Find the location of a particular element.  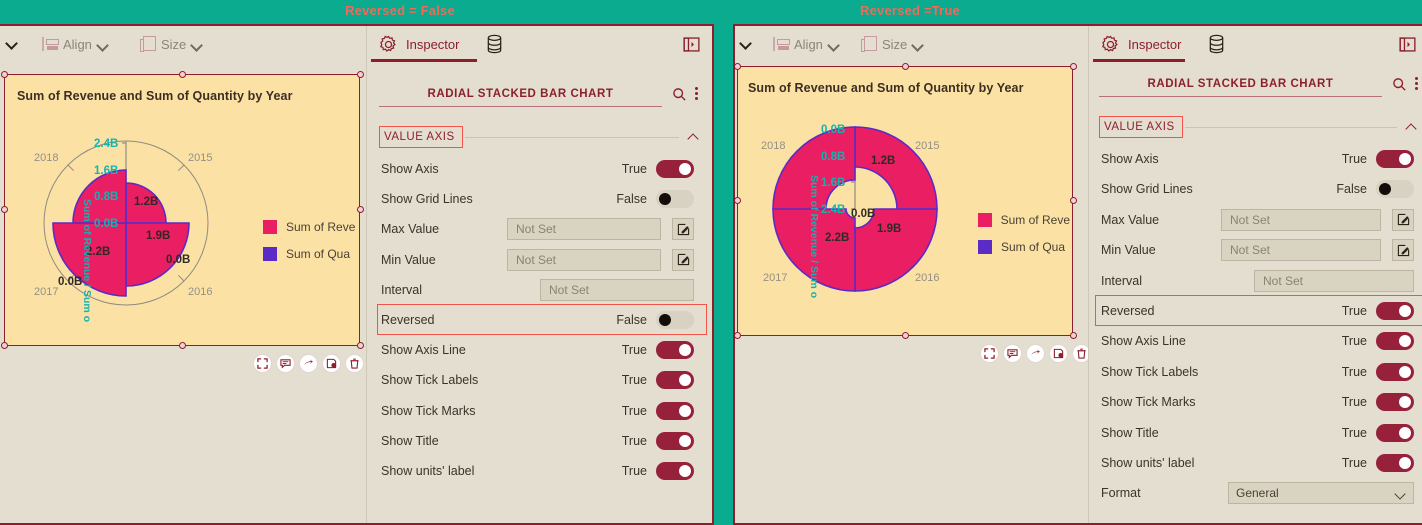

setting-row-format: Format General is located at coordinates (1255, 493).